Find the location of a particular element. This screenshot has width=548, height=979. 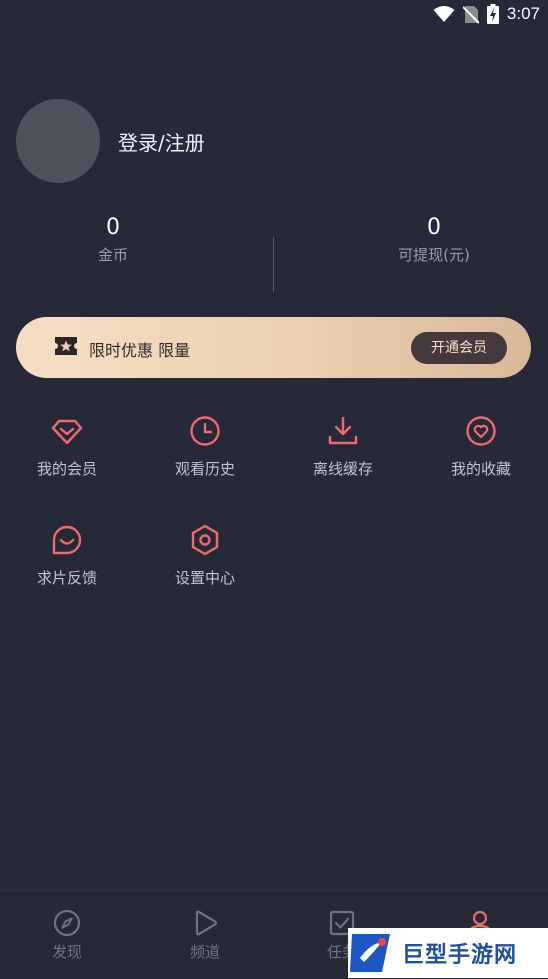

menu-label-history: 观看历史 is located at coordinates (204, 469).